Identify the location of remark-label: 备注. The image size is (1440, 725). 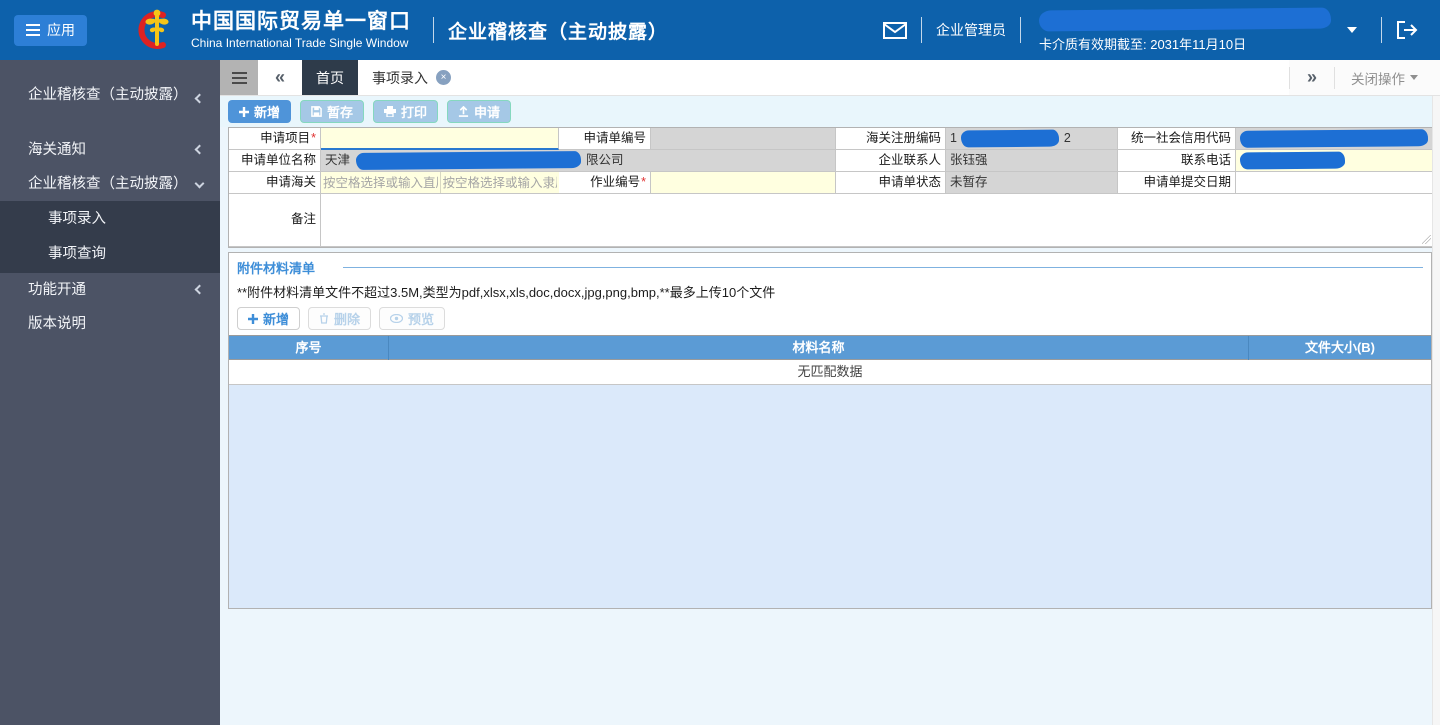
(275, 220).